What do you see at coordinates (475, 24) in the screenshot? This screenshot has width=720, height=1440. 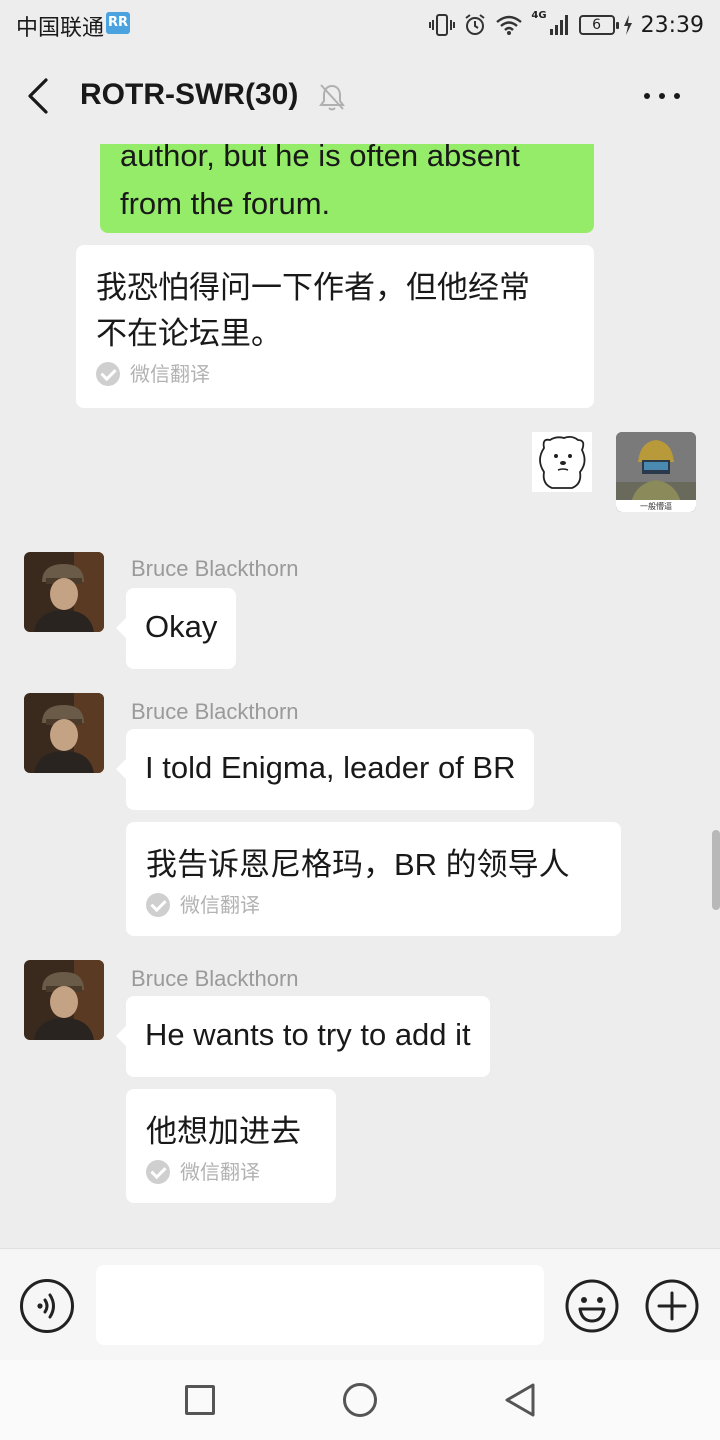 I see `alarm-icon` at bounding box center [475, 24].